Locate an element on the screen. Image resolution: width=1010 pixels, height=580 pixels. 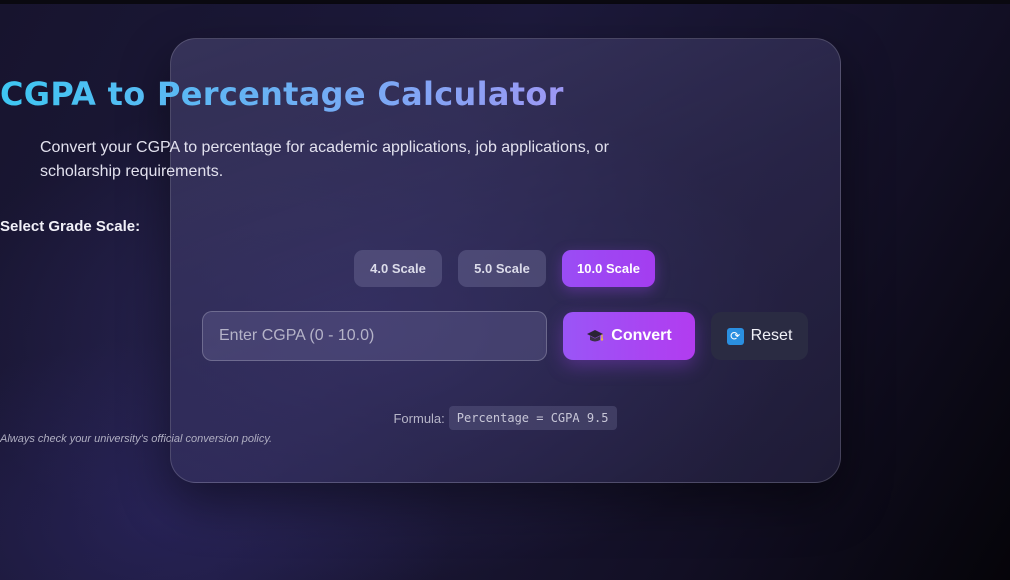
cgpa-input is located at coordinates (374, 336).